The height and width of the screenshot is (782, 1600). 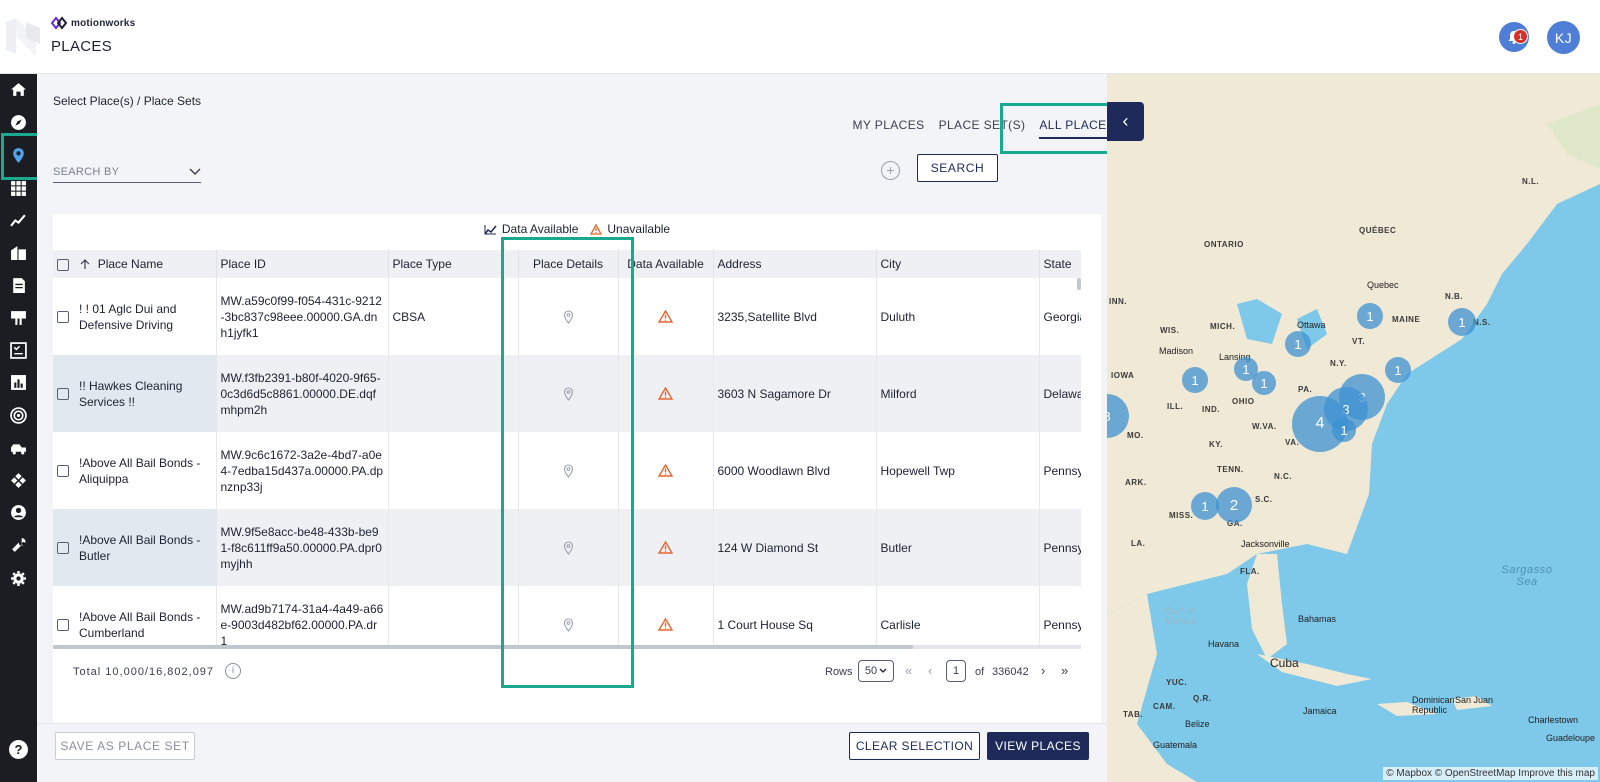 I want to click on nav-buildings, so click(x=18, y=252).